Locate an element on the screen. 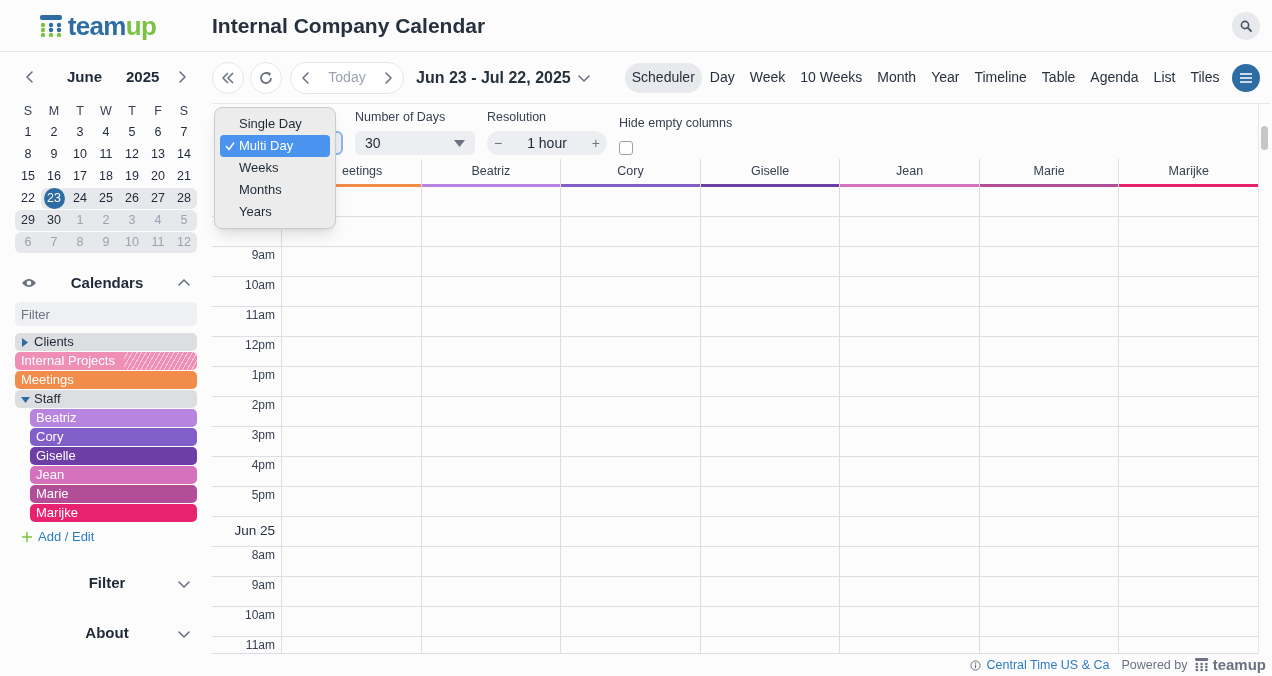 The image size is (1272, 676). date-cell: 23 is located at coordinates (54, 198).